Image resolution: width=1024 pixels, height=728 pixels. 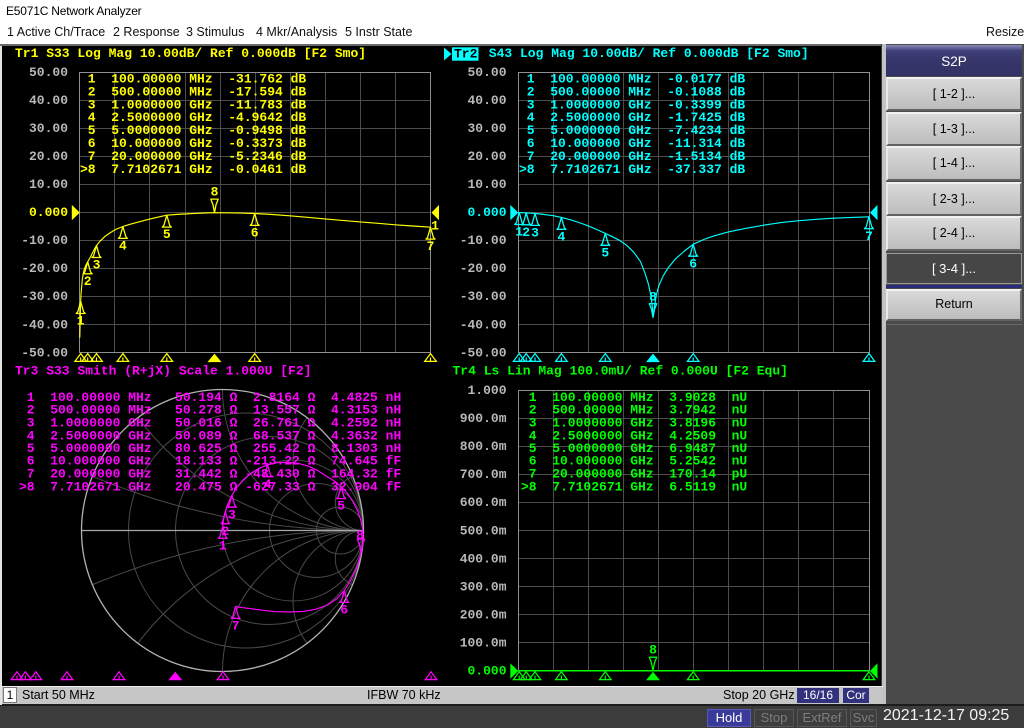 I want to click on svg-text: 200.0m, so click(x=483, y=614).